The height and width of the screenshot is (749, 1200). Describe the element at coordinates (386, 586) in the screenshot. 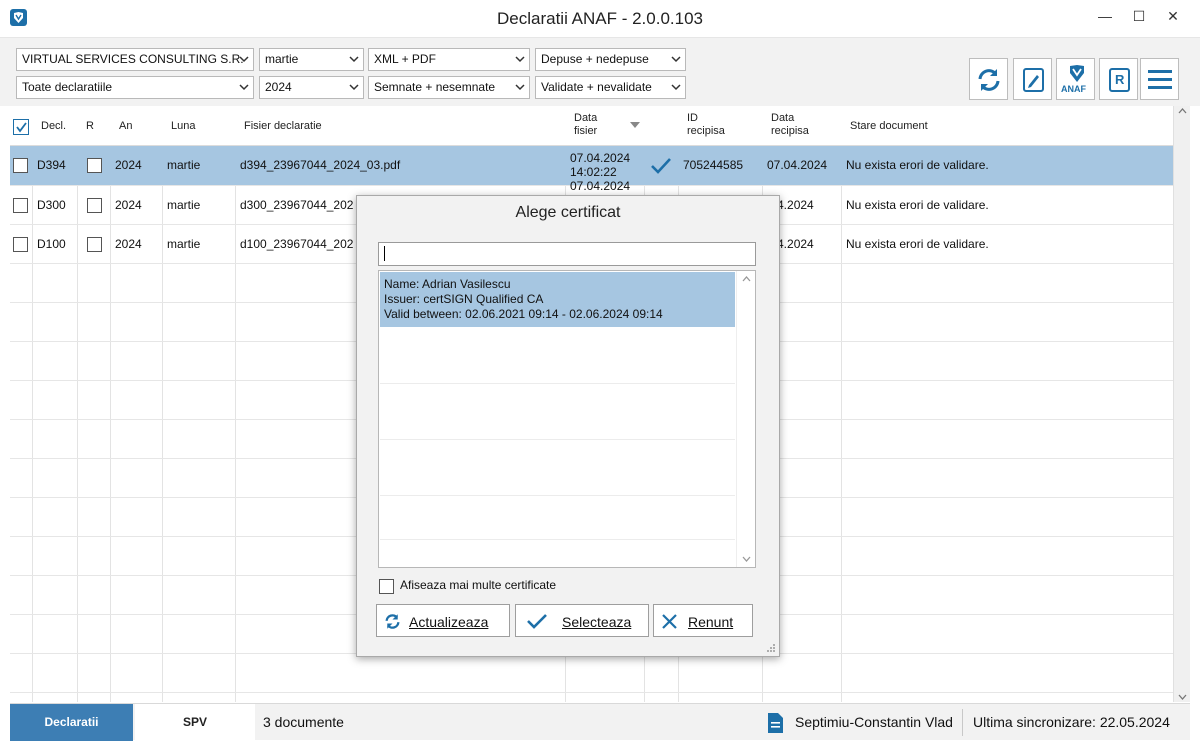

I see `show-more-certificates-checkbox` at that location.